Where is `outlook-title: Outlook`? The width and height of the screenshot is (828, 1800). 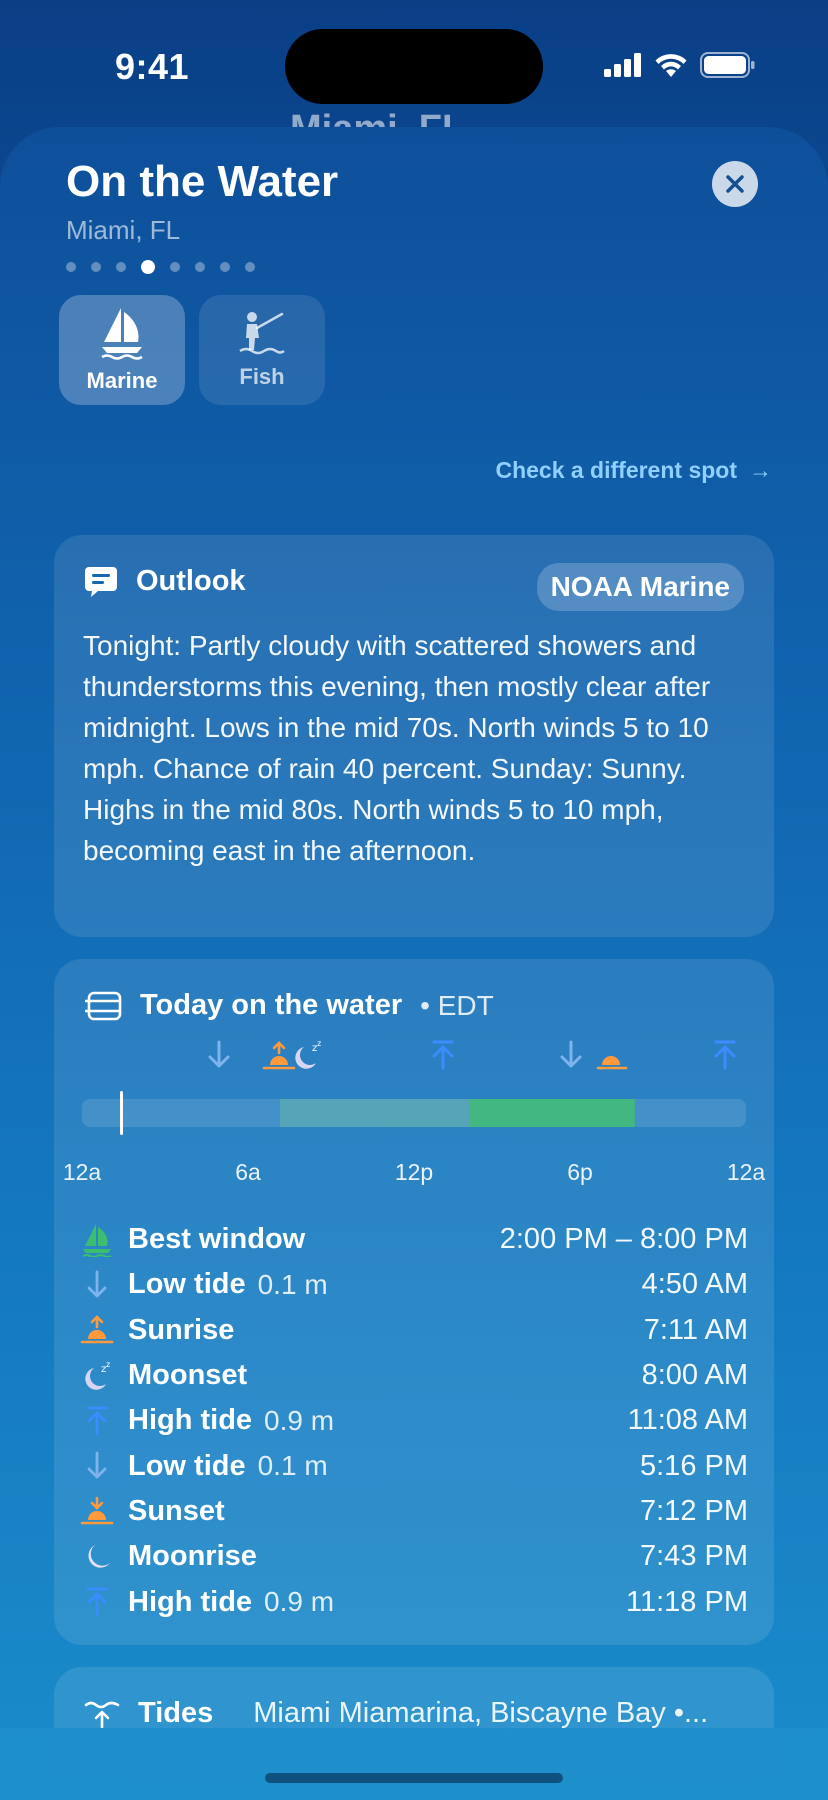 outlook-title: Outlook is located at coordinates (191, 581).